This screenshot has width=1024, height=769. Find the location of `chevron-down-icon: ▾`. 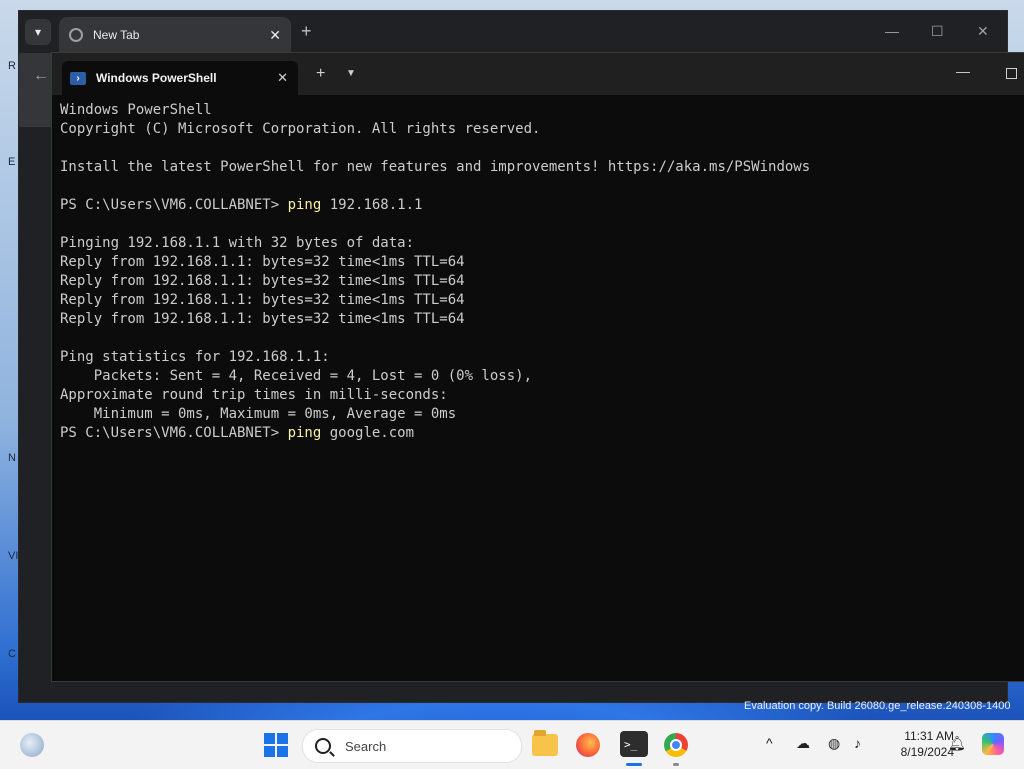

chevron-down-icon: ▾ is located at coordinates (38, 32).